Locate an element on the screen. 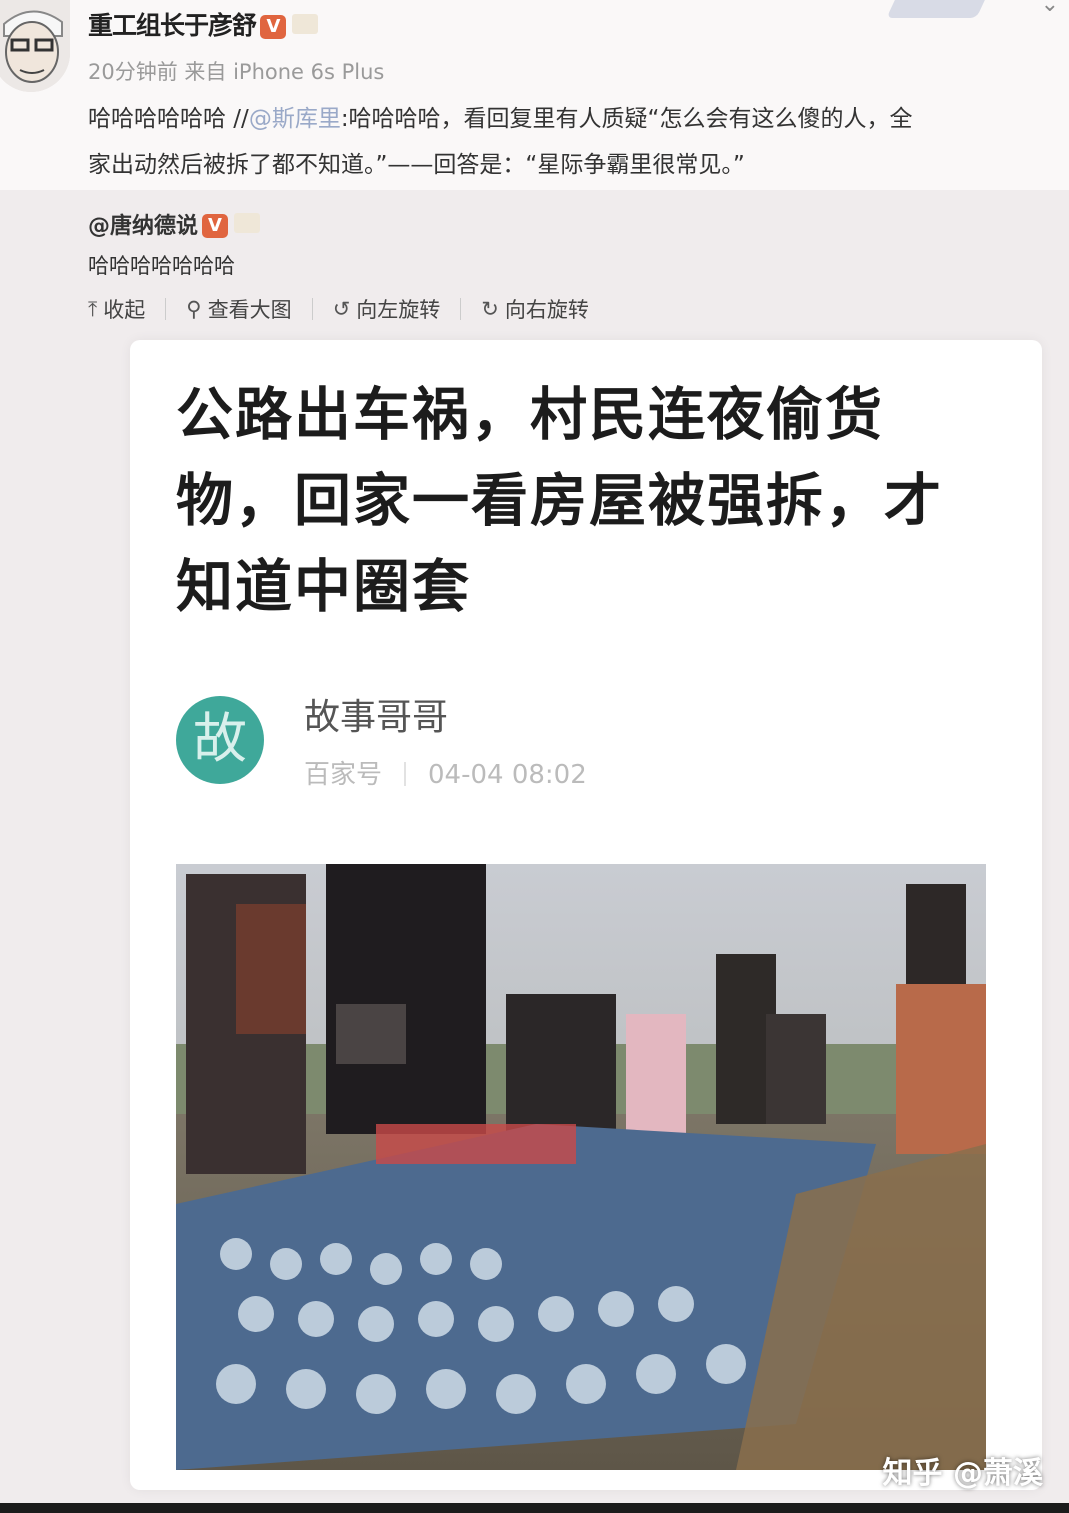  image-actions: ⤒ 收起 ⚲ 查看大图 ↺ 向左旋转 ↻ 向右旋转 is located at coordinates (348, 309).